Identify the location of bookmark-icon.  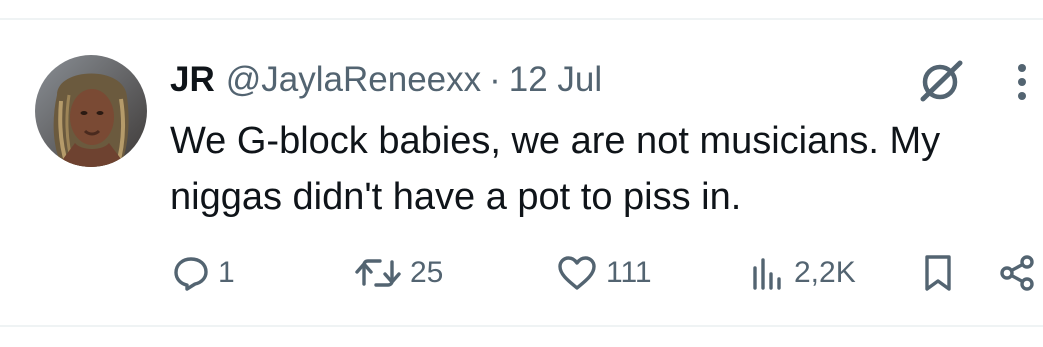
(938, 273).